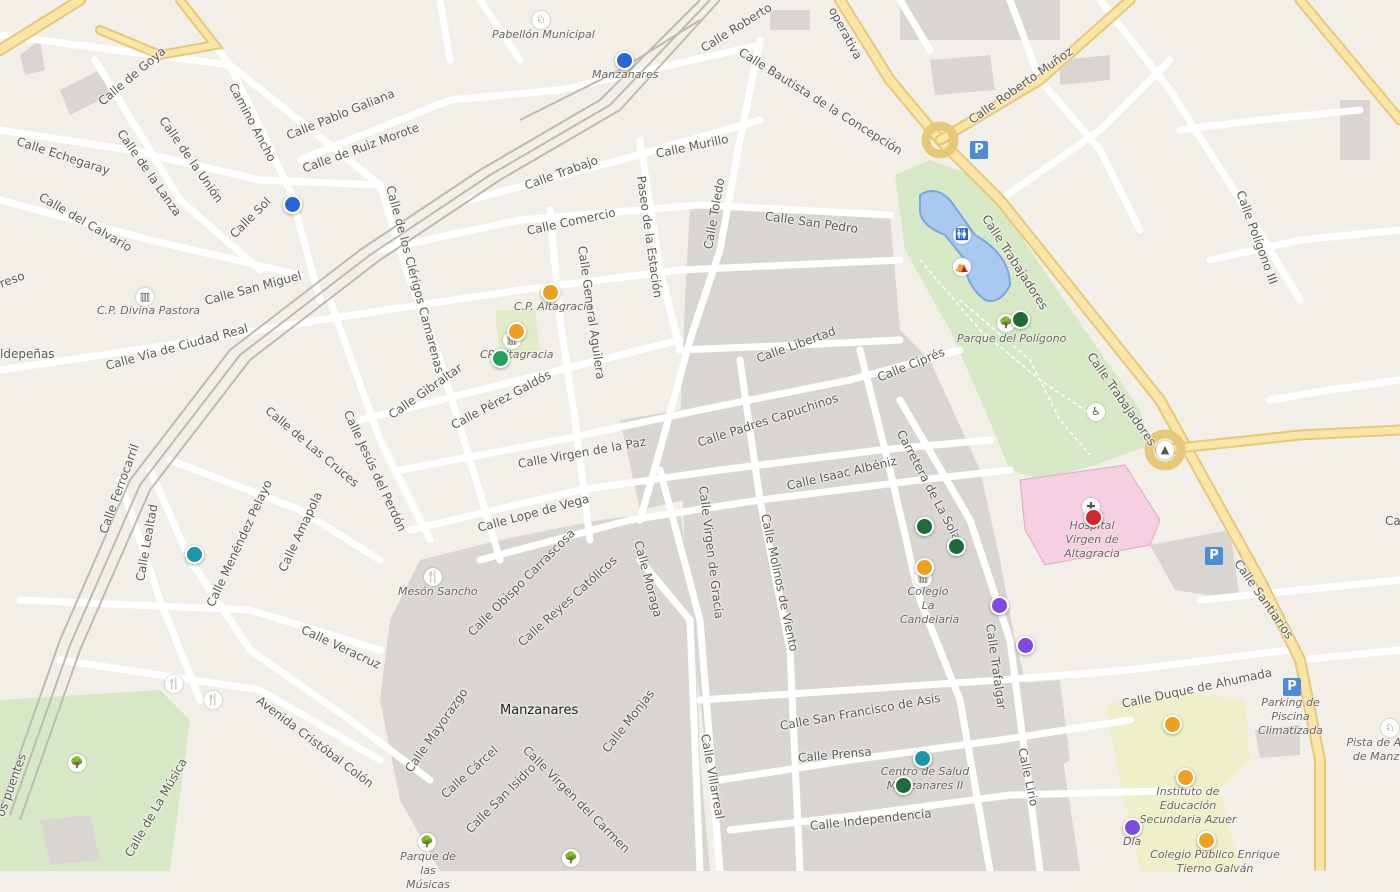  Describe the element at coordinates (149, 310) in the screenshot. I see `poi-label: C.P. Divina Pastora` at that location.